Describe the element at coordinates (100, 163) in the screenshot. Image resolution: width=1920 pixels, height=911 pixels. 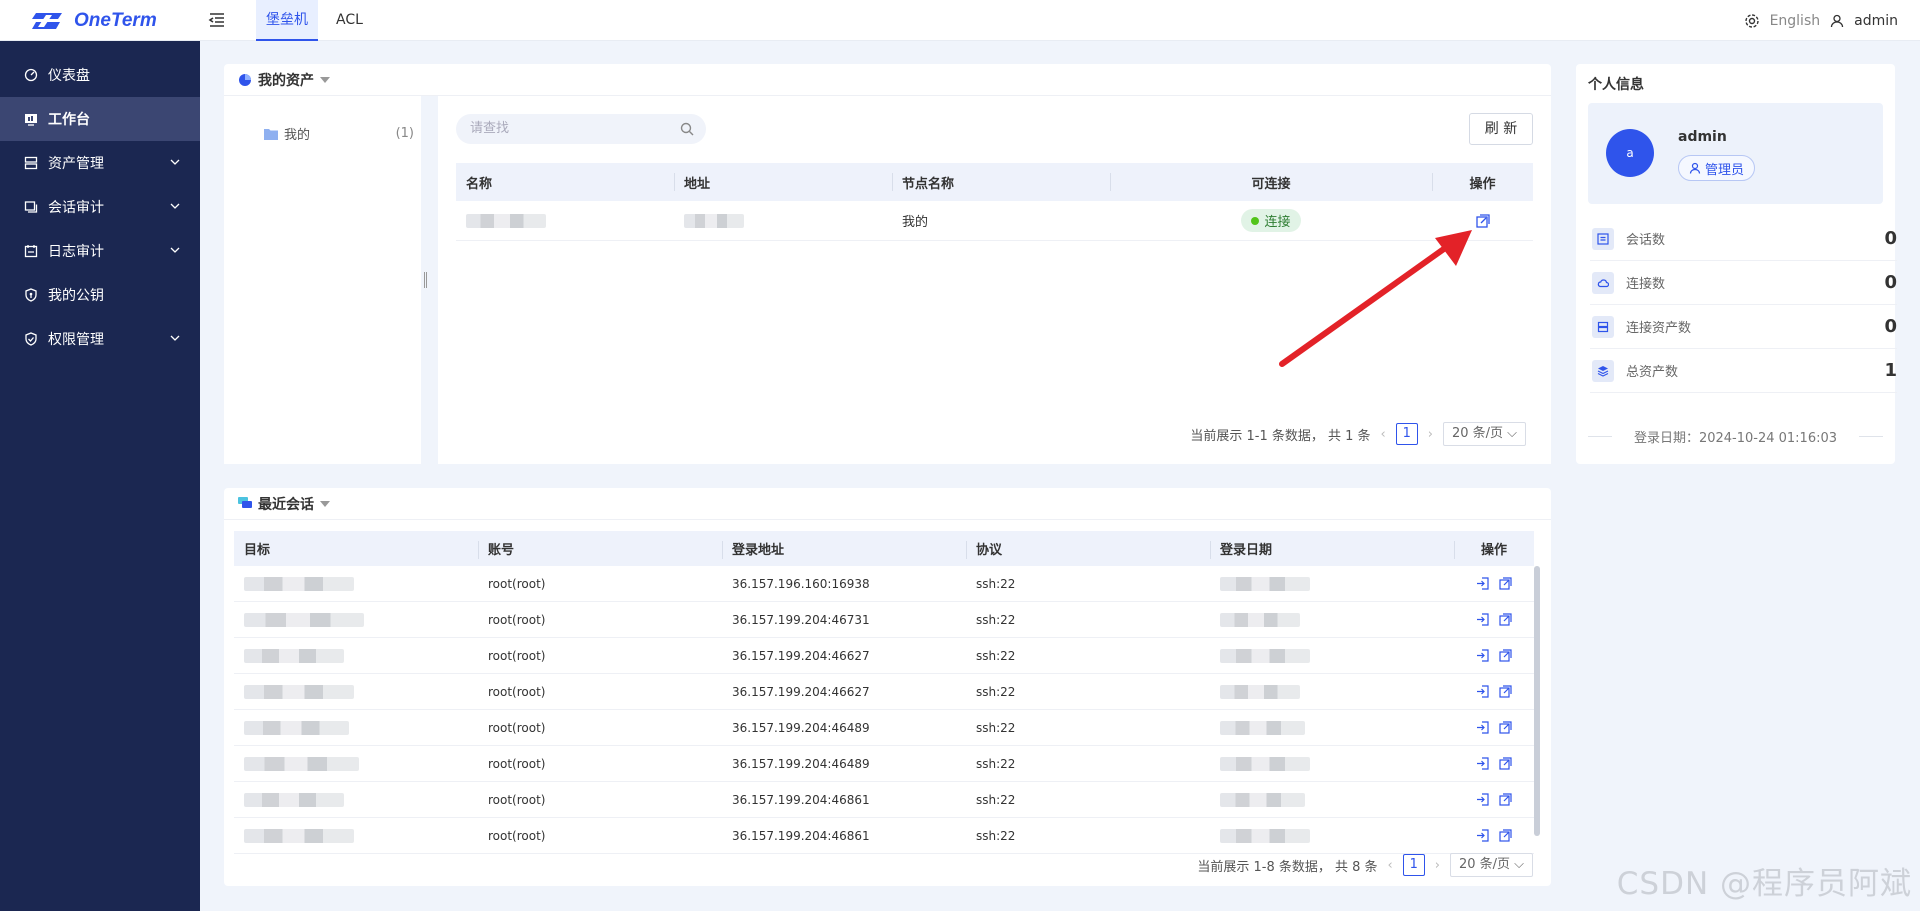
I see `sidebar-item-assets: 资产管理` at that location.